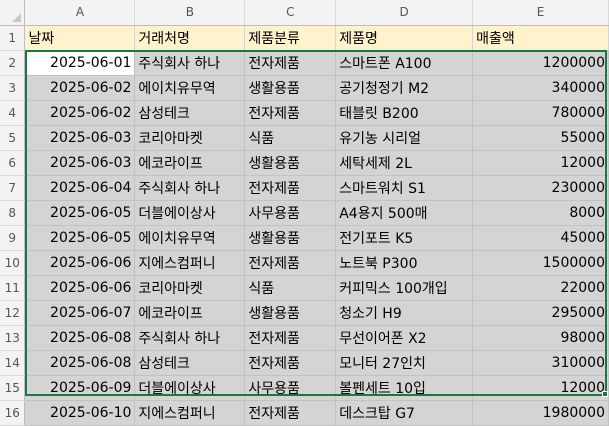  Describe the element at coordinates (80, 263) in the screenshot. I see `cell-a10: 2025-06-06` at that location.